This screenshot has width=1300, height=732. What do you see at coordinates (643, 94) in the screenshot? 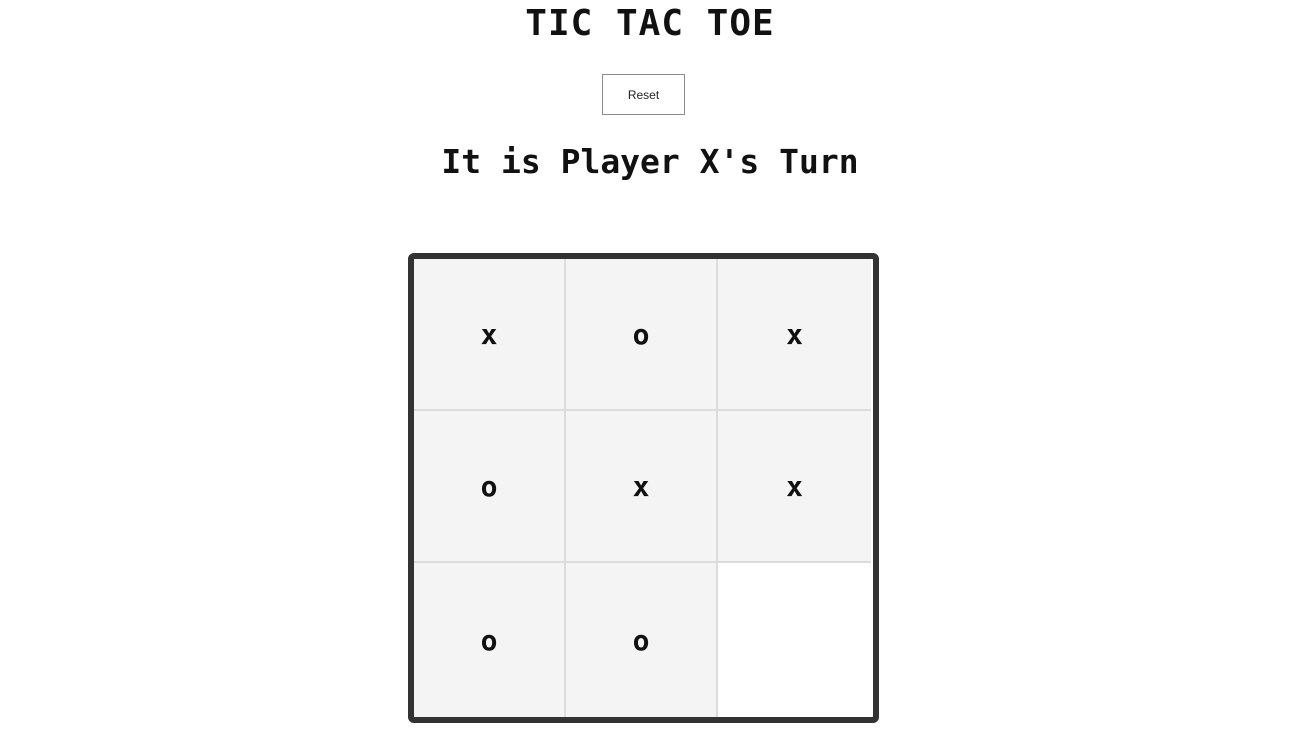
I see `reset-button: Reset` at bounding box center [643, 94].